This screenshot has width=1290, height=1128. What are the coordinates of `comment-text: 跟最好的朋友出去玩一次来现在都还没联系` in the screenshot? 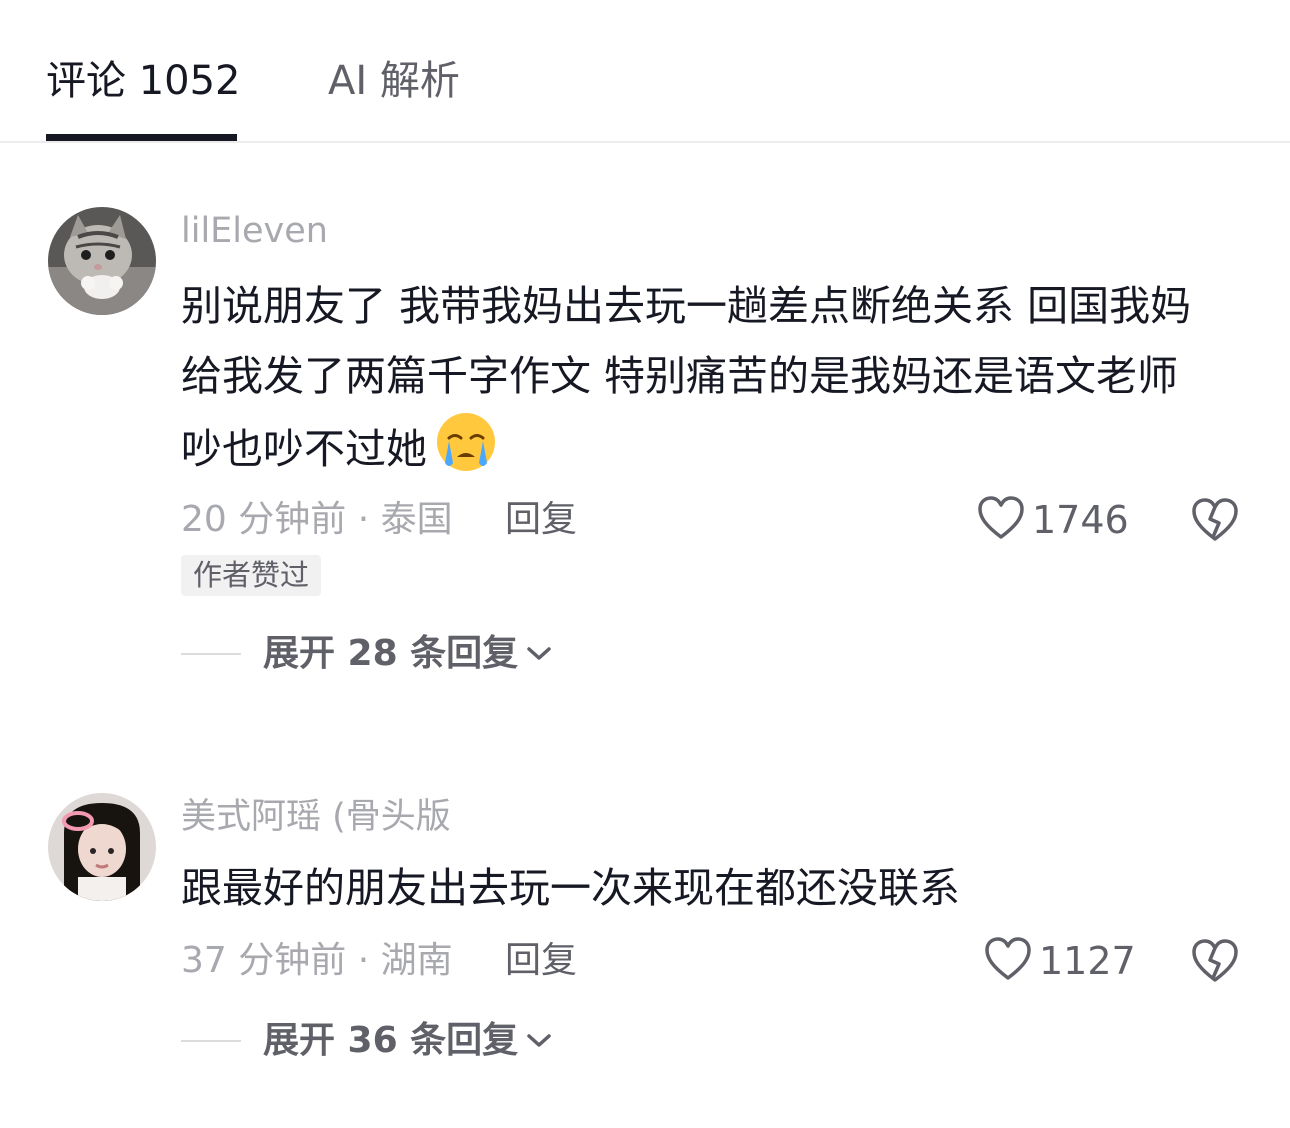 It's located at (570, 888).